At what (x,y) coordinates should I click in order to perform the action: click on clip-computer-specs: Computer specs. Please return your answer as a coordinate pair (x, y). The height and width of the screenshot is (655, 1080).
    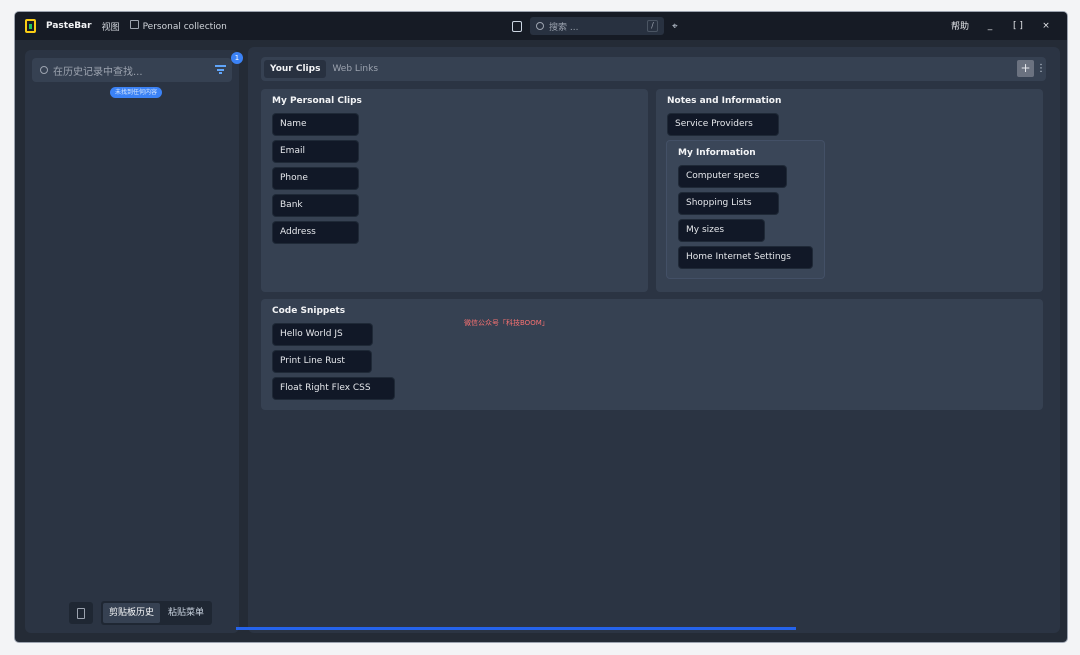
    Looking at the image, I should click on (732, 176).